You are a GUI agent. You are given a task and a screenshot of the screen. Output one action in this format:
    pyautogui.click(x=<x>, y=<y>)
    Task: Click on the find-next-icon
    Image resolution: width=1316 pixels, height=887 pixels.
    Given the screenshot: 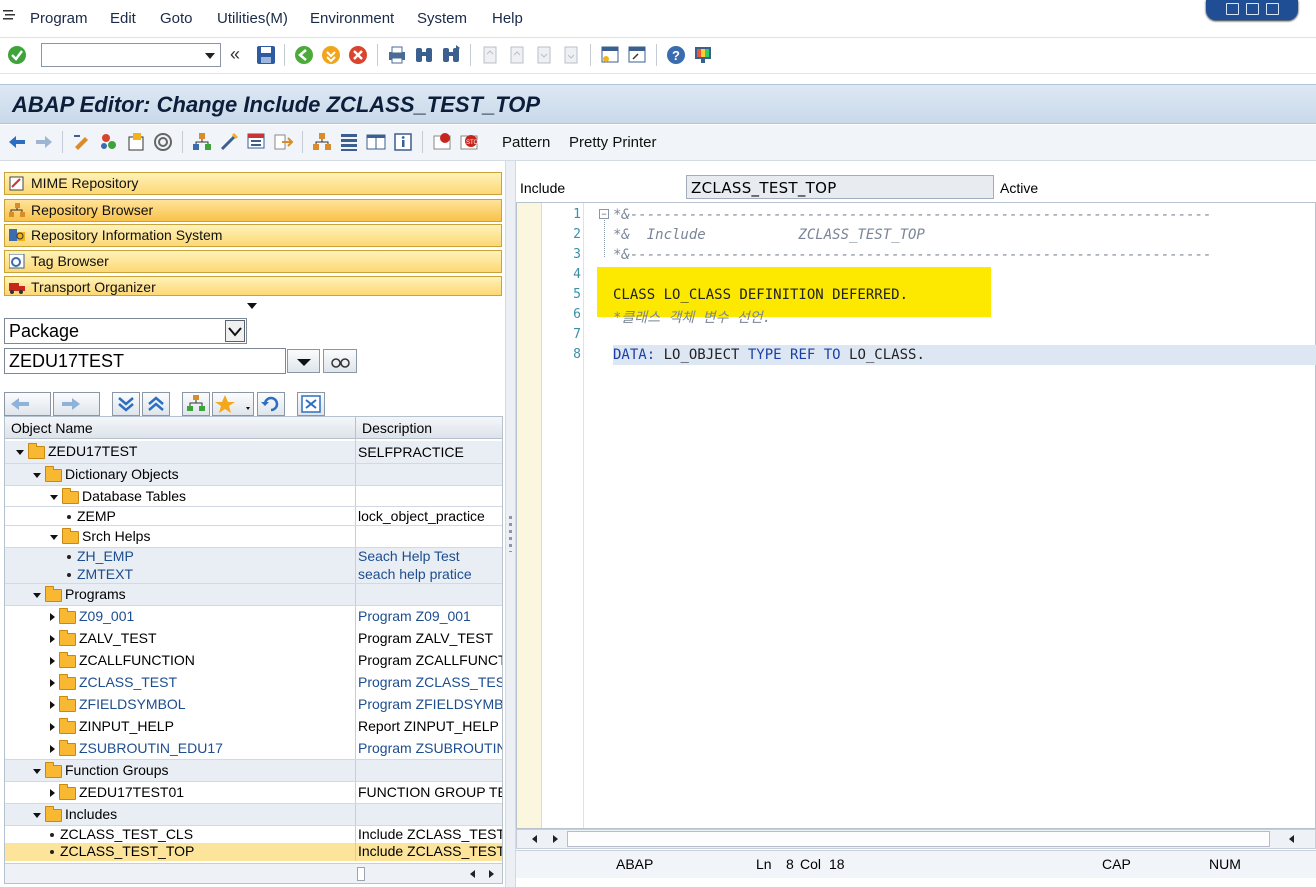 What is the action you would take?
    pyautogui.click(x=451, y=55)
    